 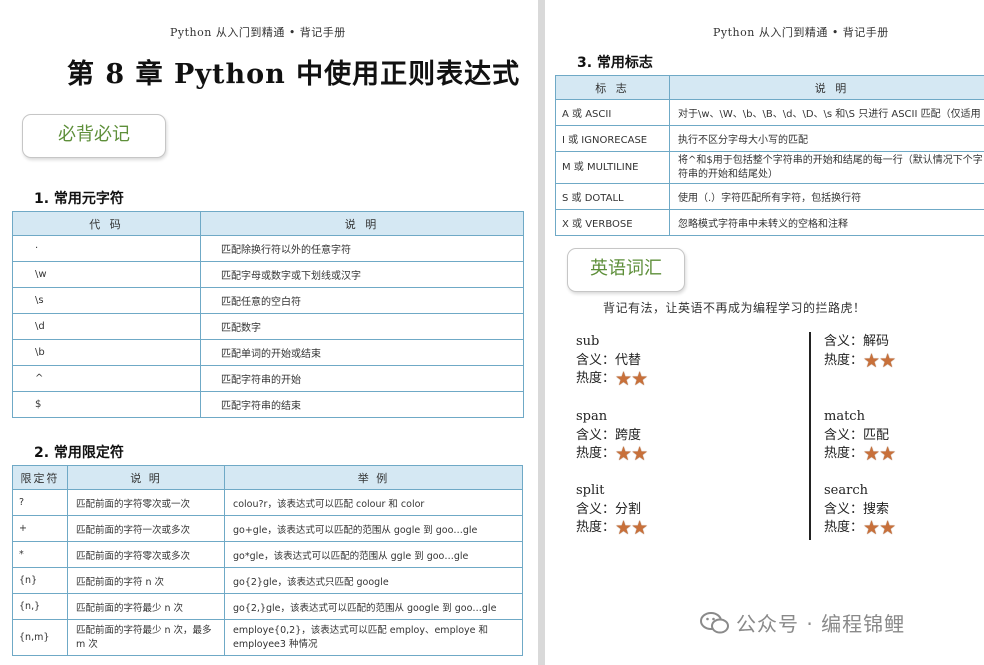 I want to click on flag-name: X 或 VERBOSE, so click(x=612, y=222).